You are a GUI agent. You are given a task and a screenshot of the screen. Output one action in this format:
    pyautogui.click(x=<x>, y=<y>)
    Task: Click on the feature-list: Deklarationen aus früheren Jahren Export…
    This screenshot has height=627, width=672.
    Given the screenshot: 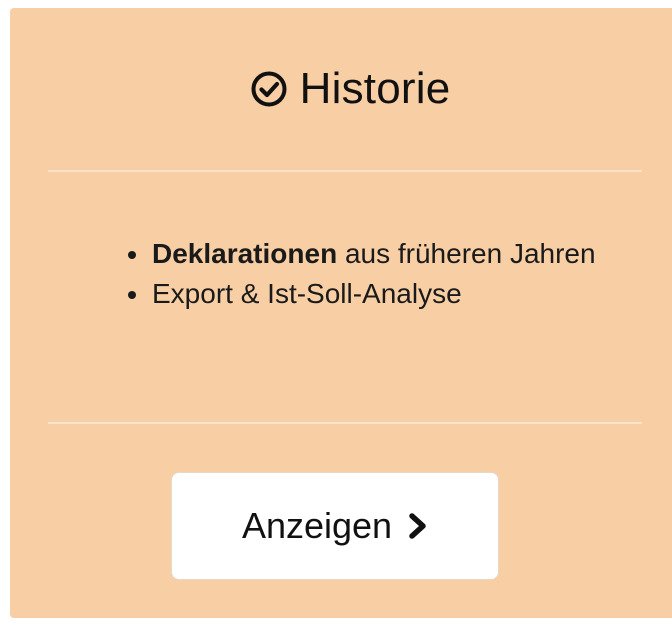 What is the action you would take?
    pyautogui.click(x=378, y=274)
    